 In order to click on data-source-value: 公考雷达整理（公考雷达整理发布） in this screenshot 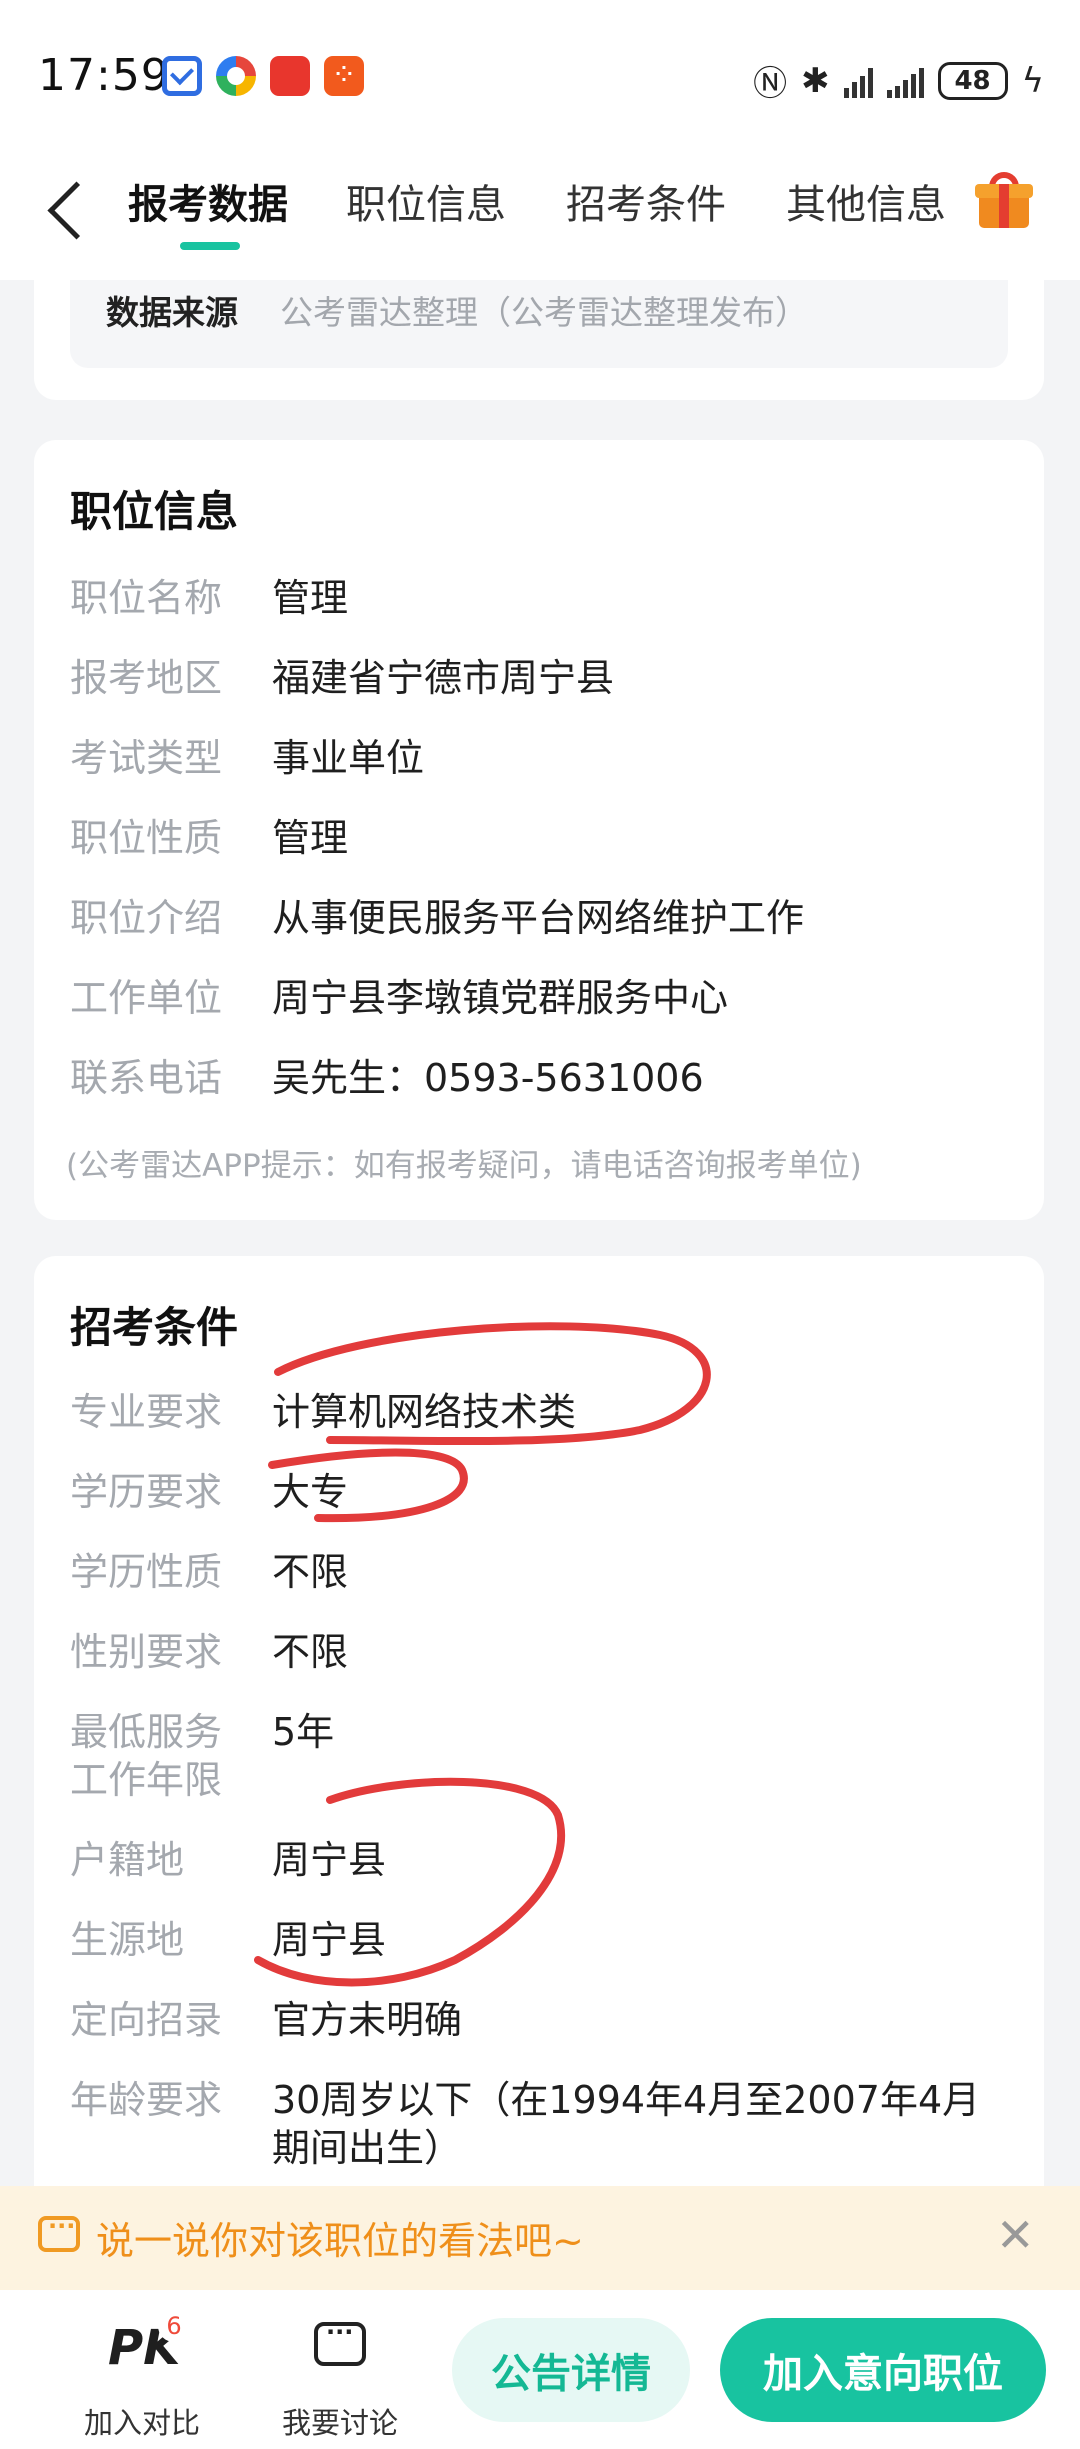, I will do `click(544, 312)`.